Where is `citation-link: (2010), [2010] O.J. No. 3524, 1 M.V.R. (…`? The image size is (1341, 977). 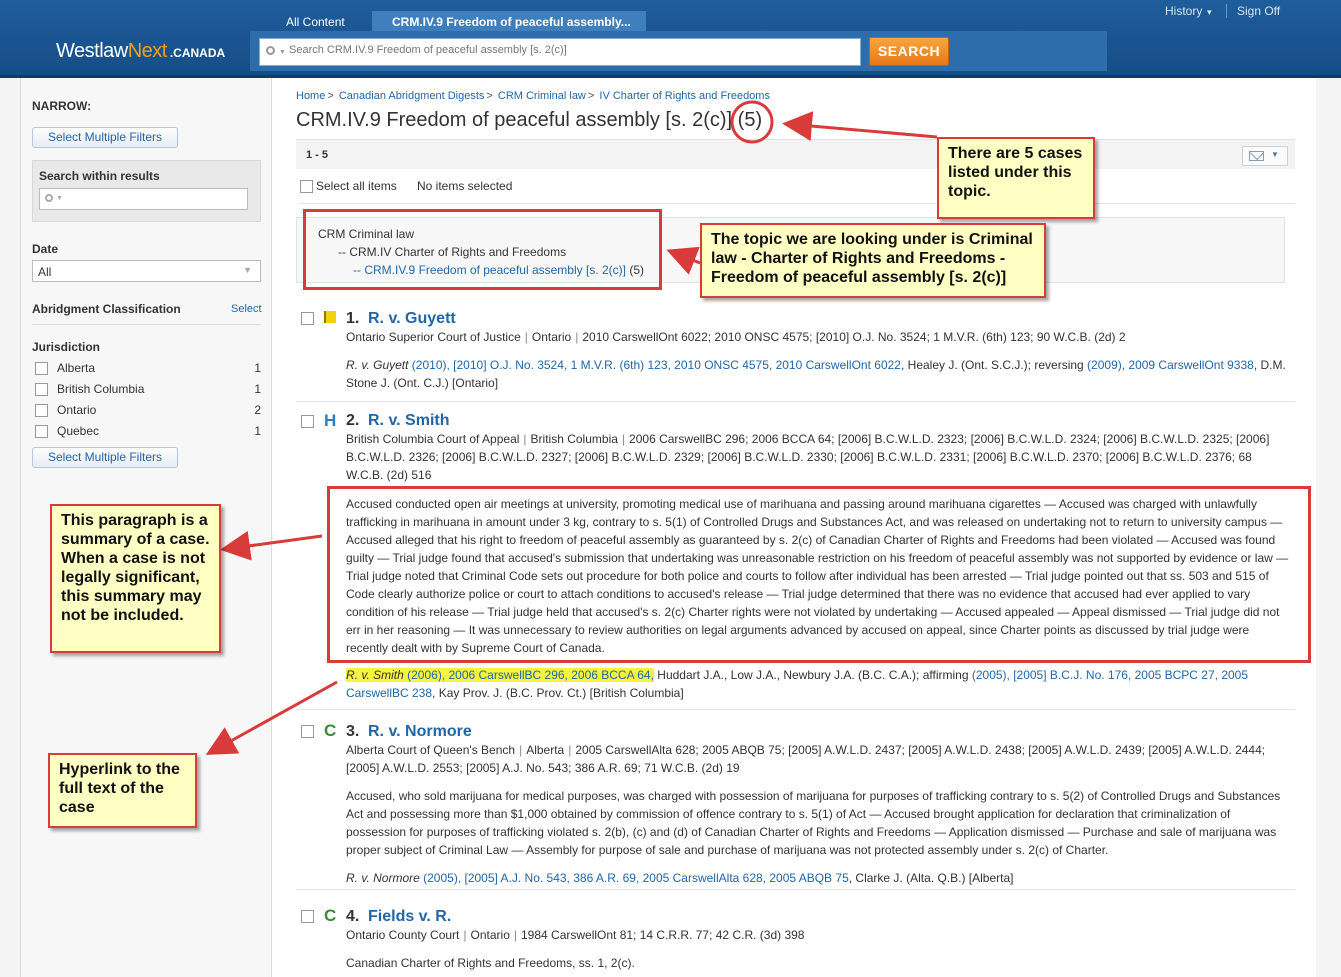
citation-link: (2010), [2010] O.J. No. 3524, 1 M.V.R. (… is located at coordinates (654, 365).